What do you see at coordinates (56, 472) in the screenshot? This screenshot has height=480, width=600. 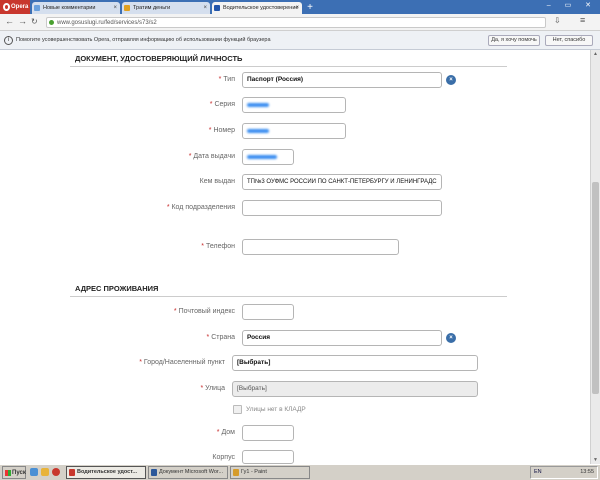 I see `quick-launch-opera-icon` at bounding box center [56, 472].